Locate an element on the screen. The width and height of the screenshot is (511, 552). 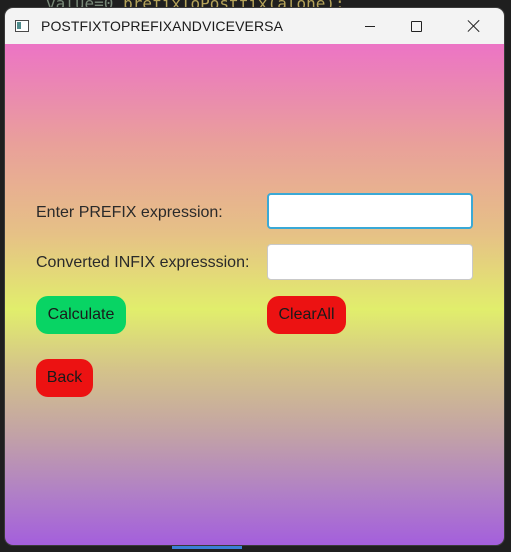
infix-output-field is located at coordinates (370, 262).